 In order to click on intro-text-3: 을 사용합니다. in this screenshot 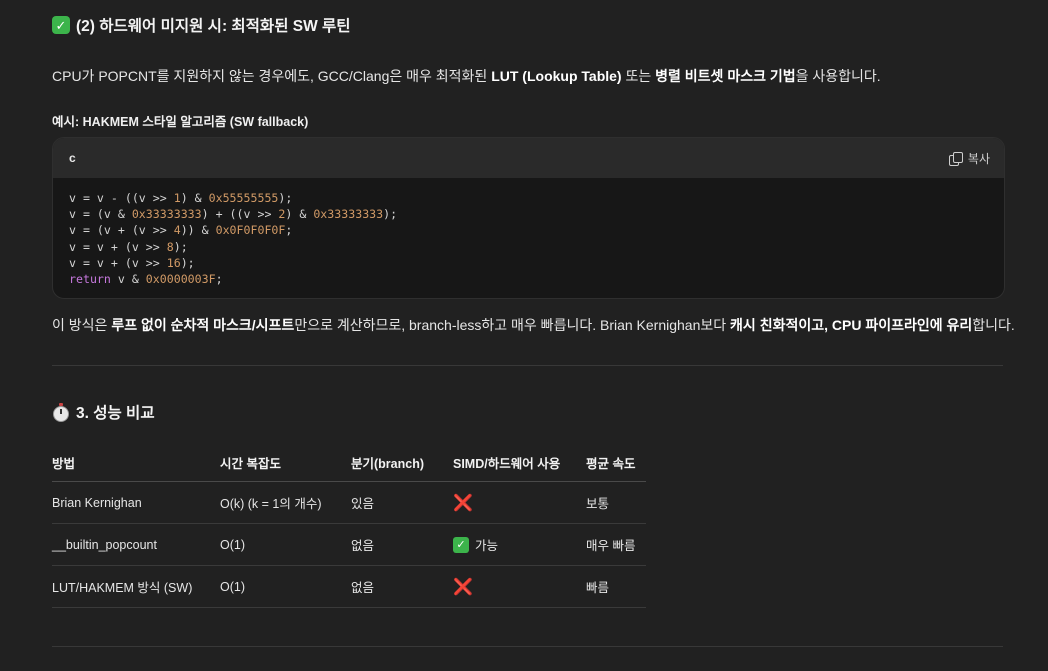, I will do `click(838, 76)`.